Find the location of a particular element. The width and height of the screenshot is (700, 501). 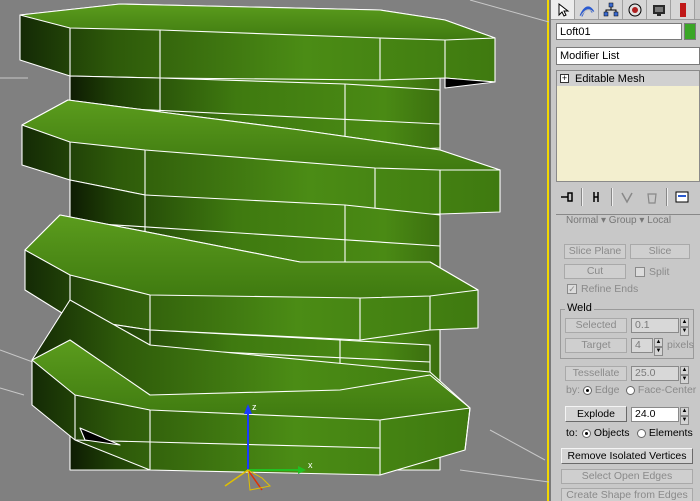

configure-sets-icon is located at coordinates (682, 197).